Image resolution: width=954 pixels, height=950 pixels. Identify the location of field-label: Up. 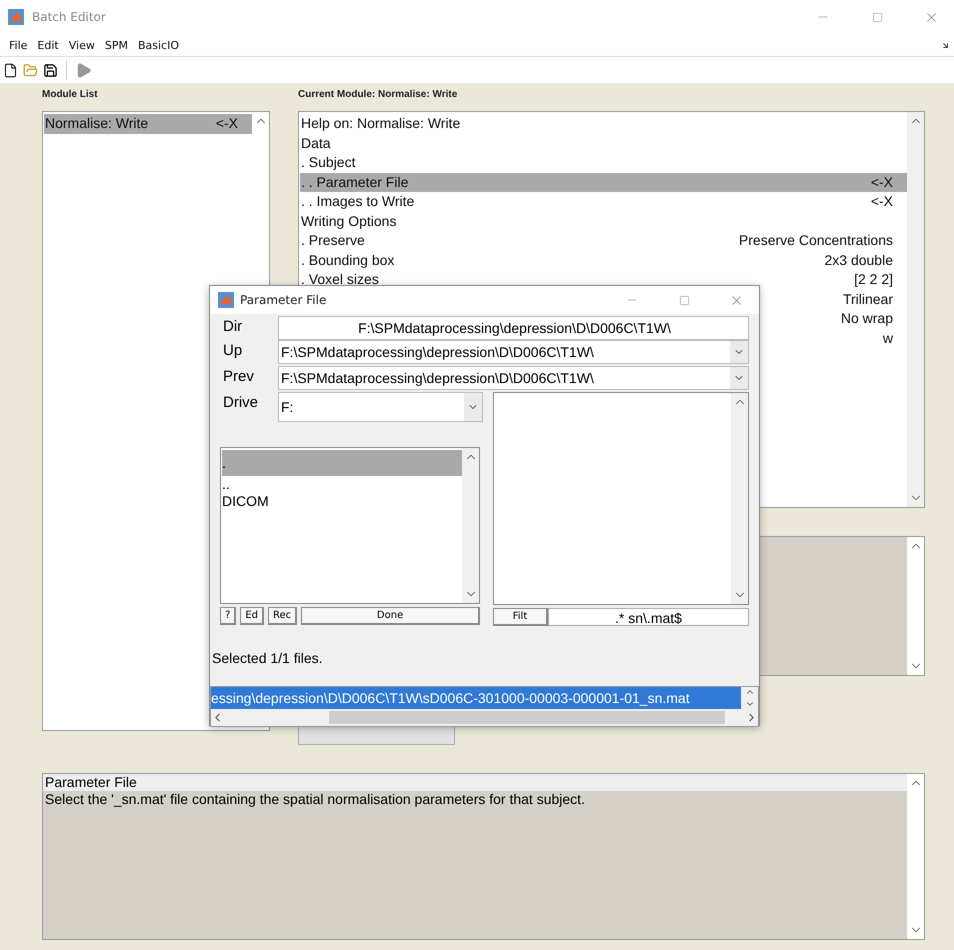
(233, 351).